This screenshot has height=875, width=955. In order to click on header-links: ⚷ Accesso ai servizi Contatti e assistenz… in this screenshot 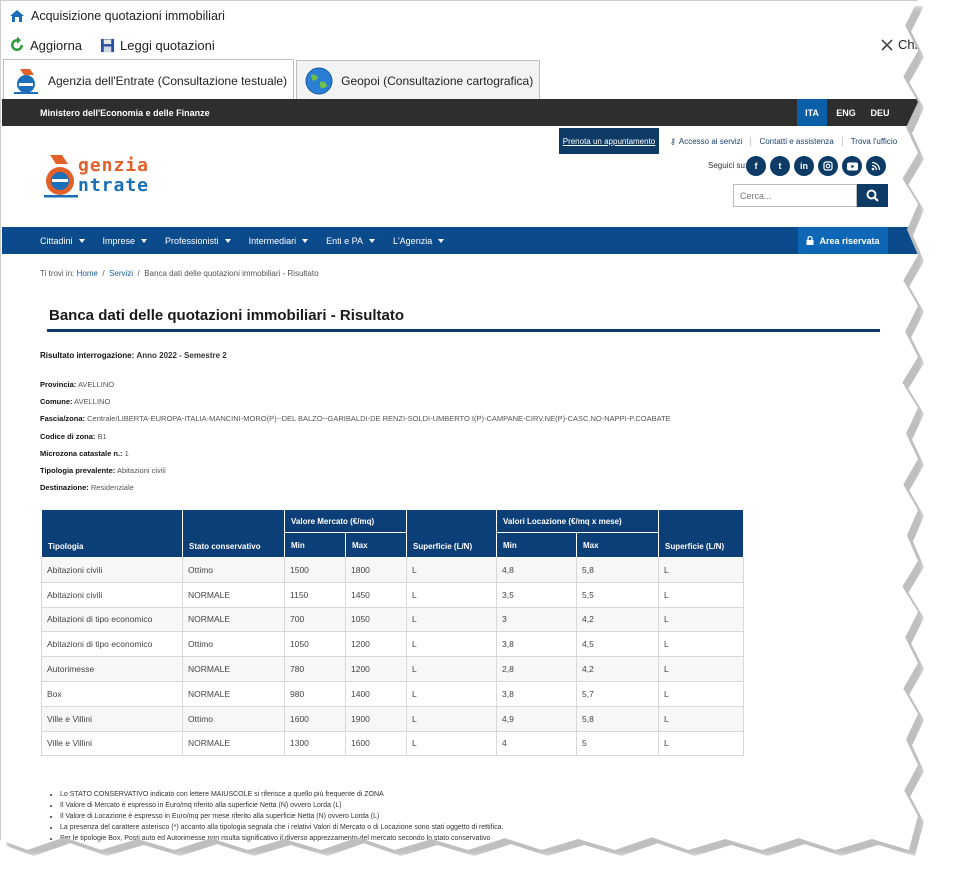, I will do `click(783, 141)`.